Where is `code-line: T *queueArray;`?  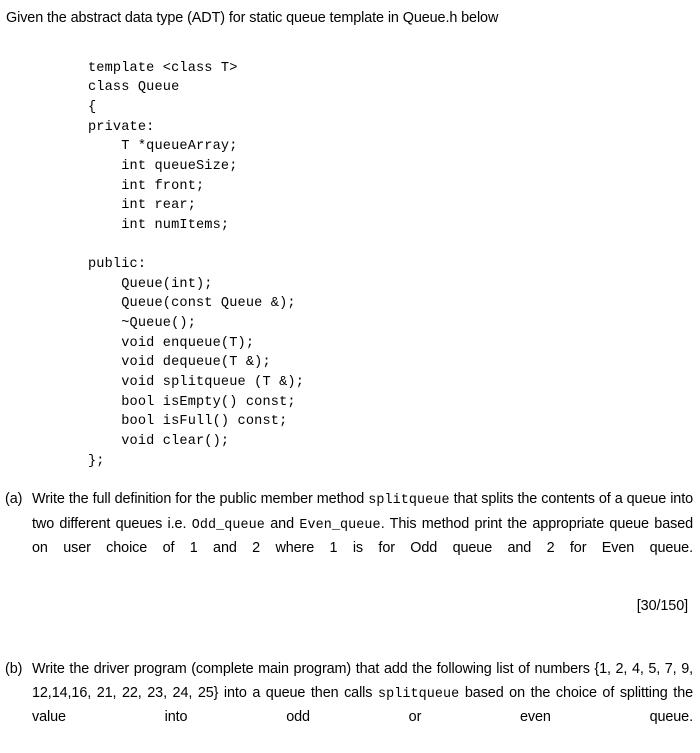
code-line: T *queueArray; is located at coordinates (163, 147).